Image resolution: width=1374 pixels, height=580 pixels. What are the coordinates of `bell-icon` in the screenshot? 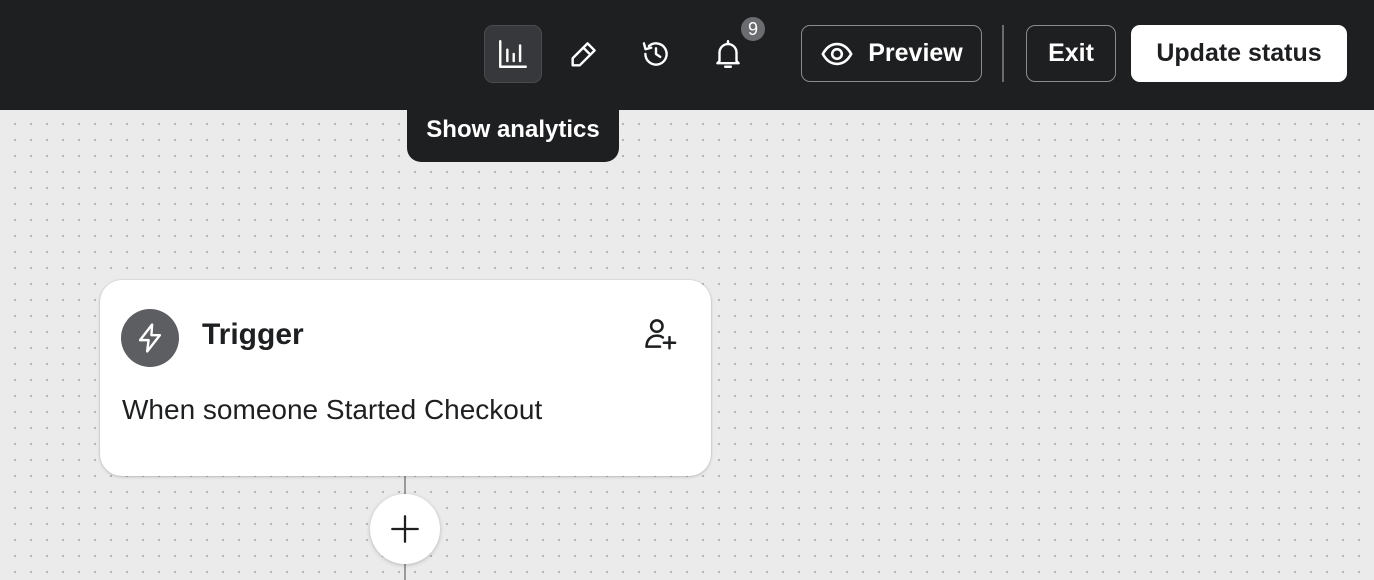 It's located at (728, 54).